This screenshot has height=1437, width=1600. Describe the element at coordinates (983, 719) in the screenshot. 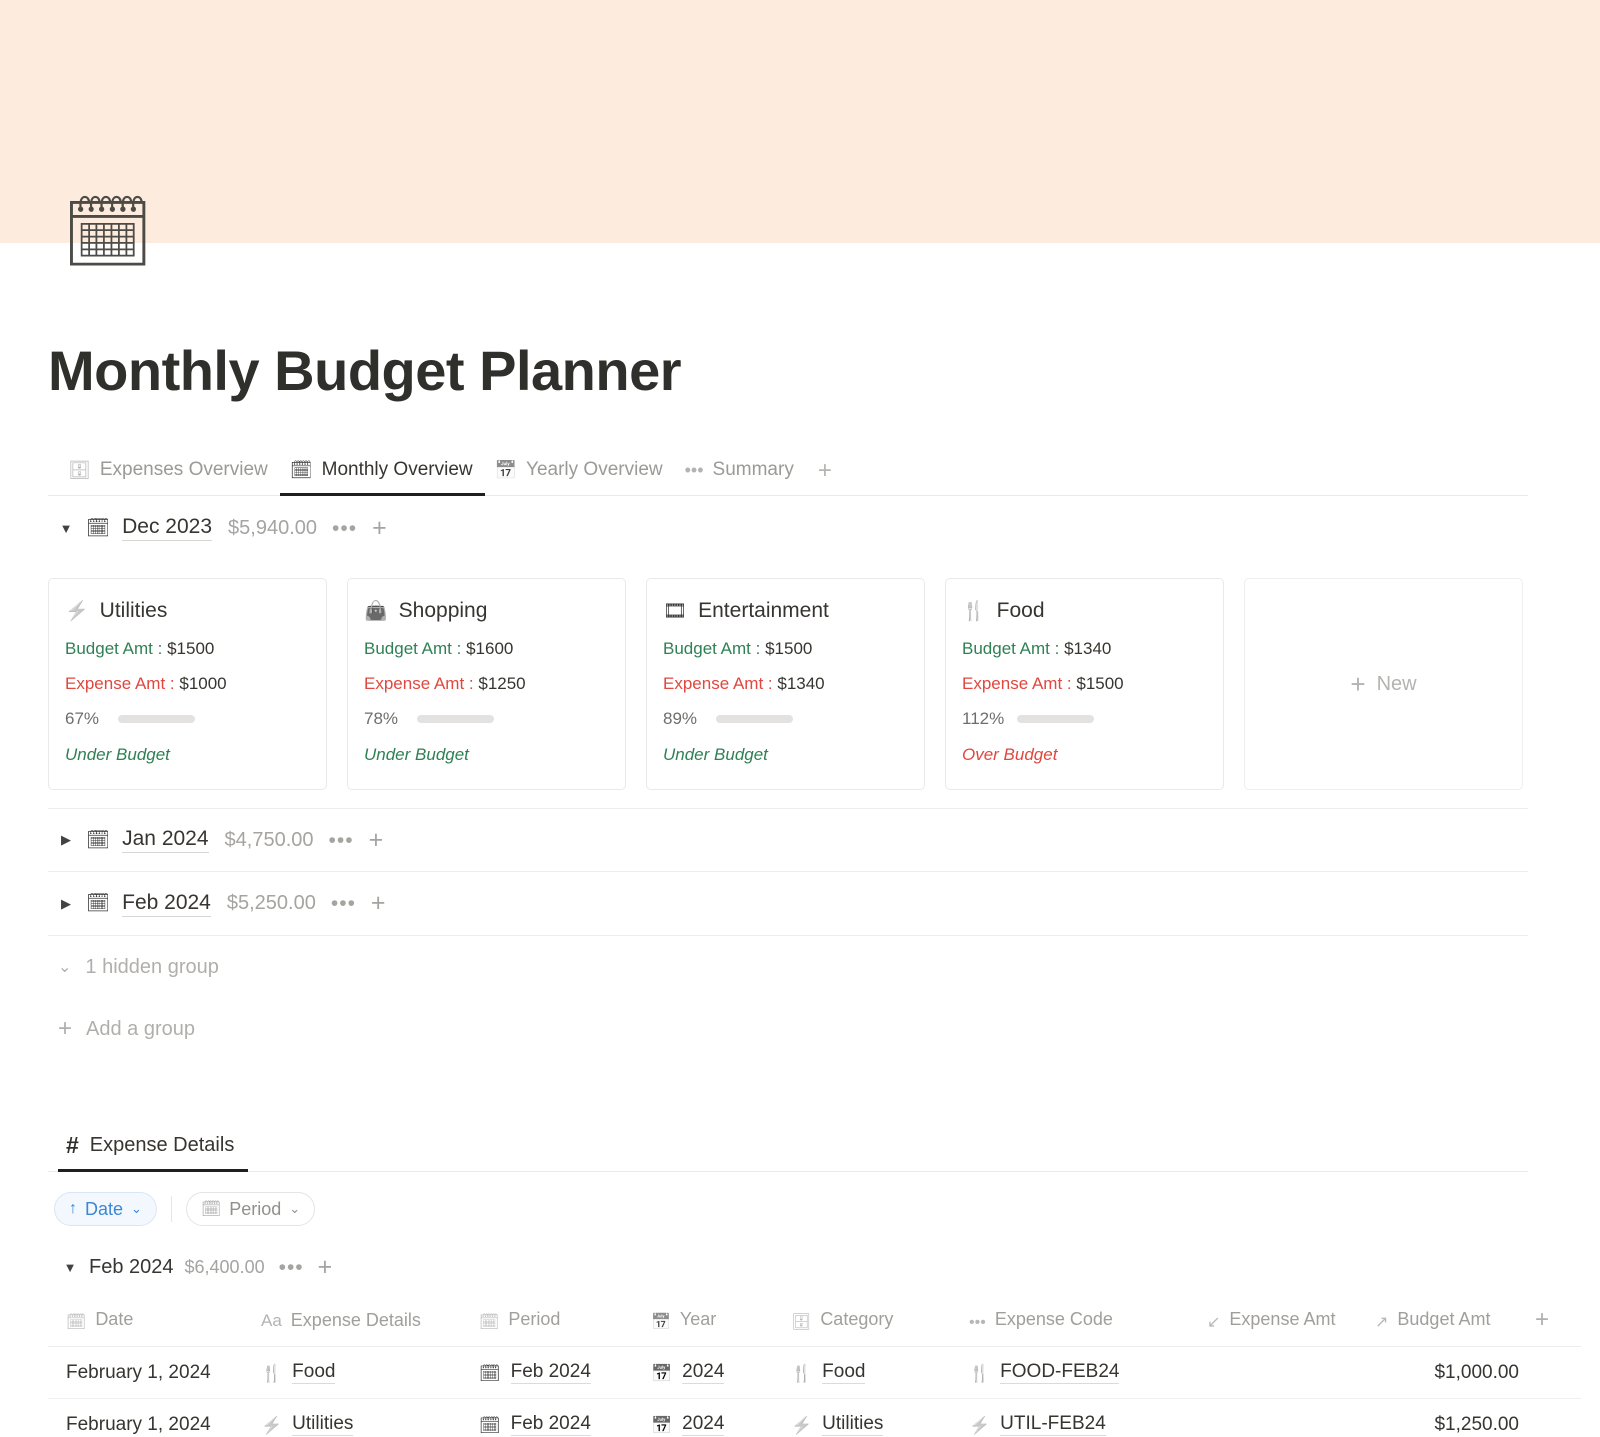

I see `progress-label: 112%` at that location.